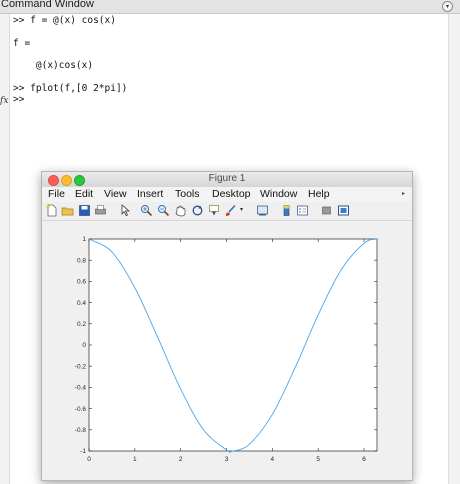 The height and width of the screenshot is (484, 460). Describe the element at coordinates (286, 210) in the screenshot. I see `colorbar-icon` at that location.